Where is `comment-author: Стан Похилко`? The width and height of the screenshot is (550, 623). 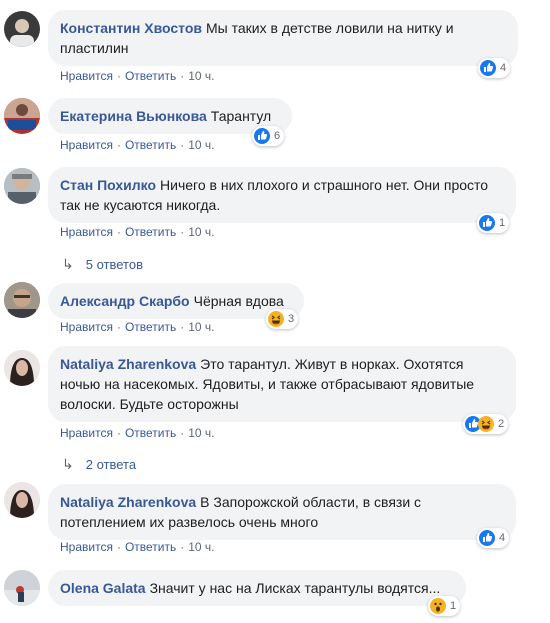 comment-author: Стан Похилко is located at coordinates (108, 185).